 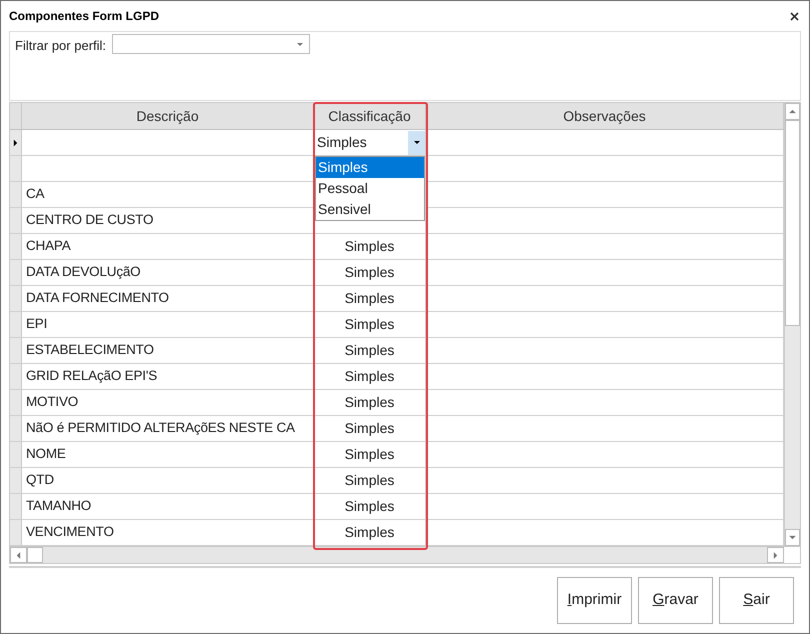 What do you see at coordinates (756, 600) in the screenshot?
I see `dialog-button: Sair` at bounding box center [756, 600].